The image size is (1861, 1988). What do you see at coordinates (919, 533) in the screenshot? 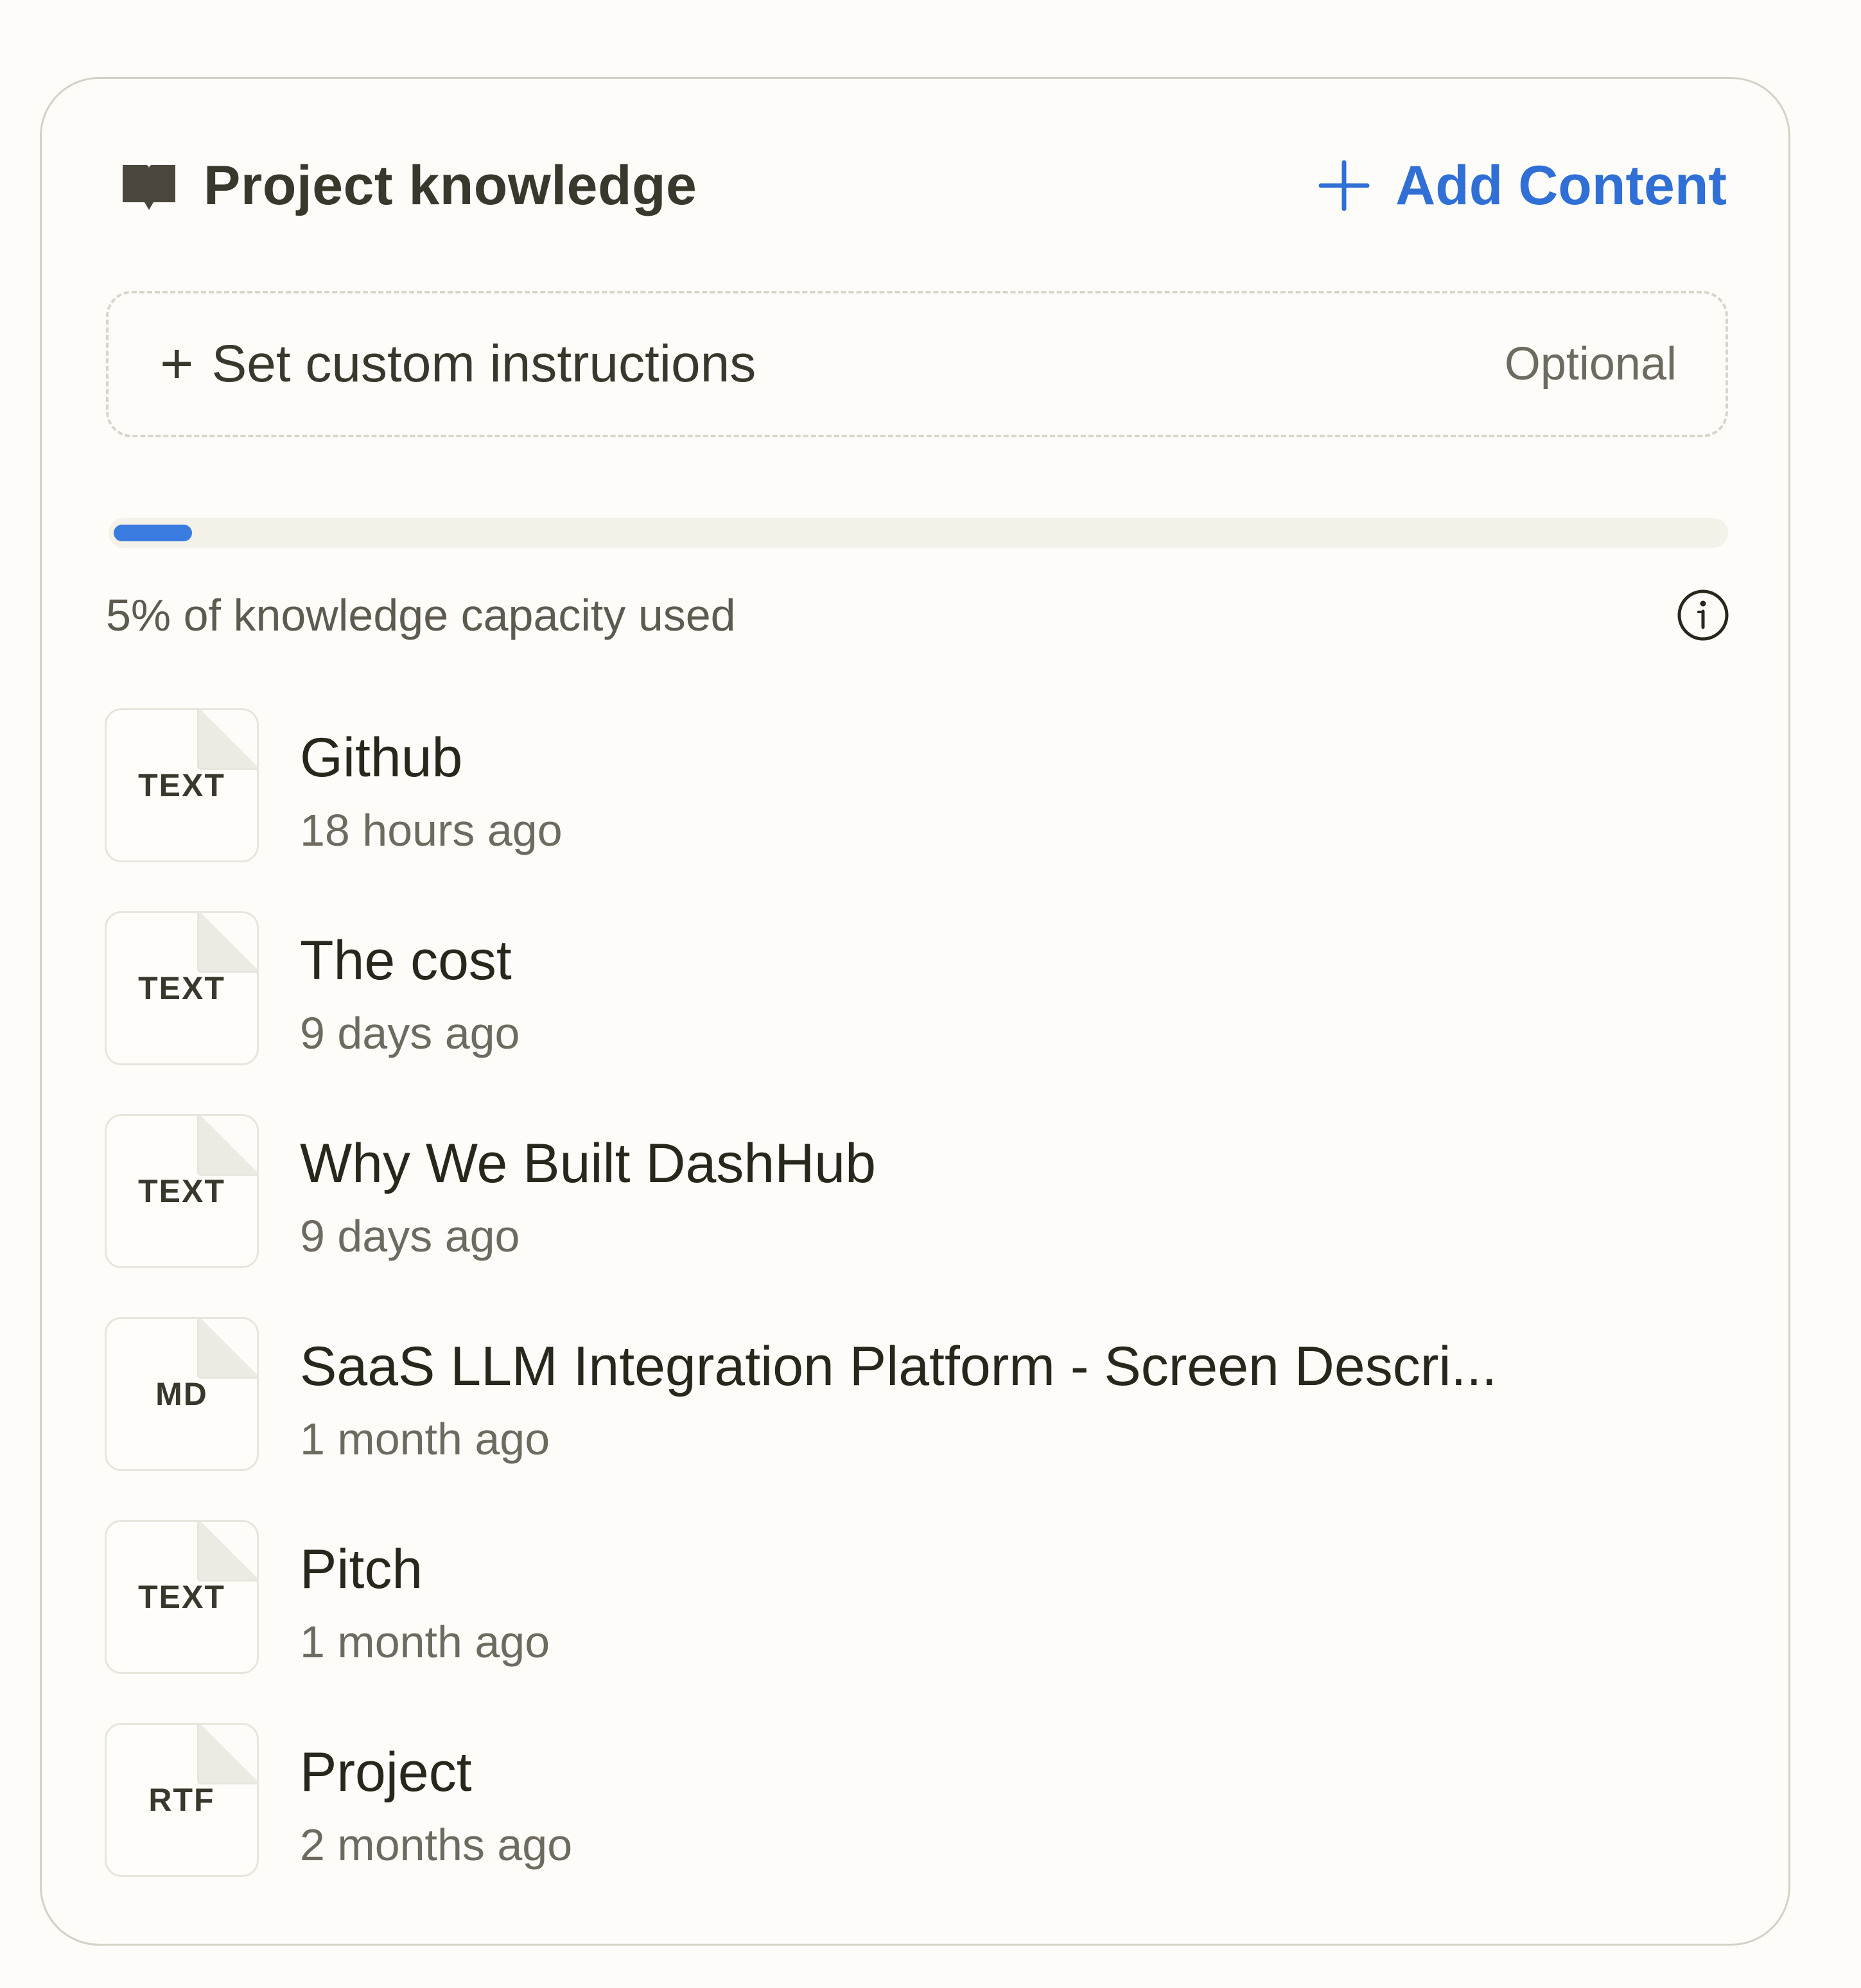
I see `capacity-progress-bar` at bounding box center [919, 533].